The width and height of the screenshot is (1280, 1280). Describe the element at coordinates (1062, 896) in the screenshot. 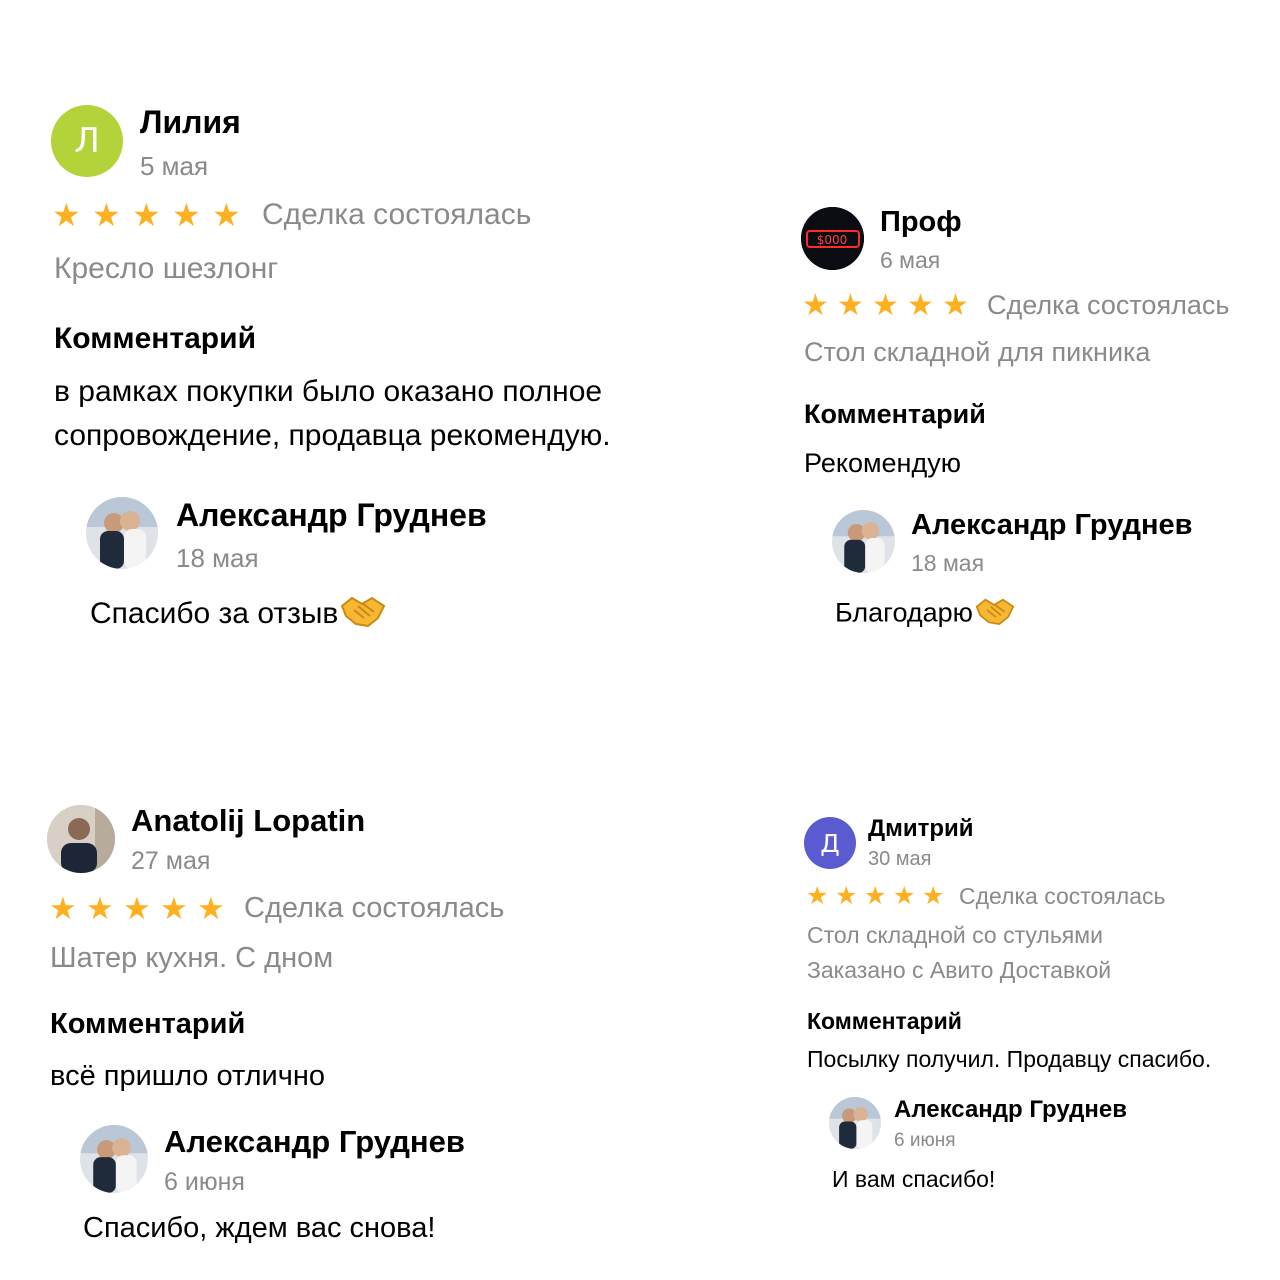

I see `deal-status: Сделка состоялась` at that location.